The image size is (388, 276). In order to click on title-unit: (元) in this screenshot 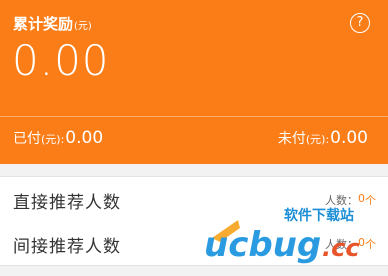, I will do `click(83, 26)`.